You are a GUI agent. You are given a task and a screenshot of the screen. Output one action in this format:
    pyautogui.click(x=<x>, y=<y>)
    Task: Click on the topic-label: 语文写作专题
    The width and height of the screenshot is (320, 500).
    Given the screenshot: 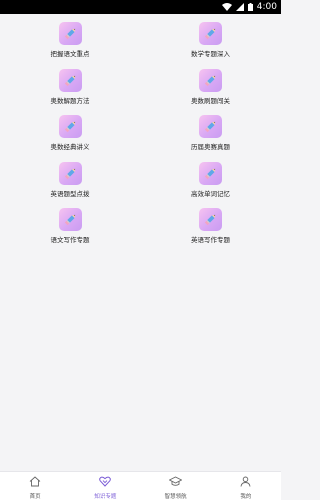 What is the action you would take?
    pyautogui.click(x=70, y=240)
    